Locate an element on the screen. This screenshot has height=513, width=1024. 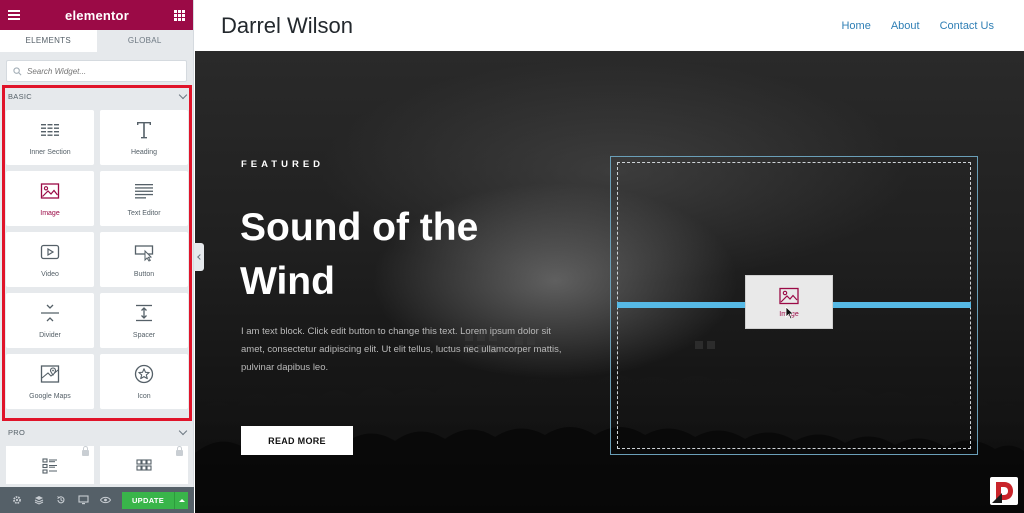
divider-icon is located at coordinates (50, 312).